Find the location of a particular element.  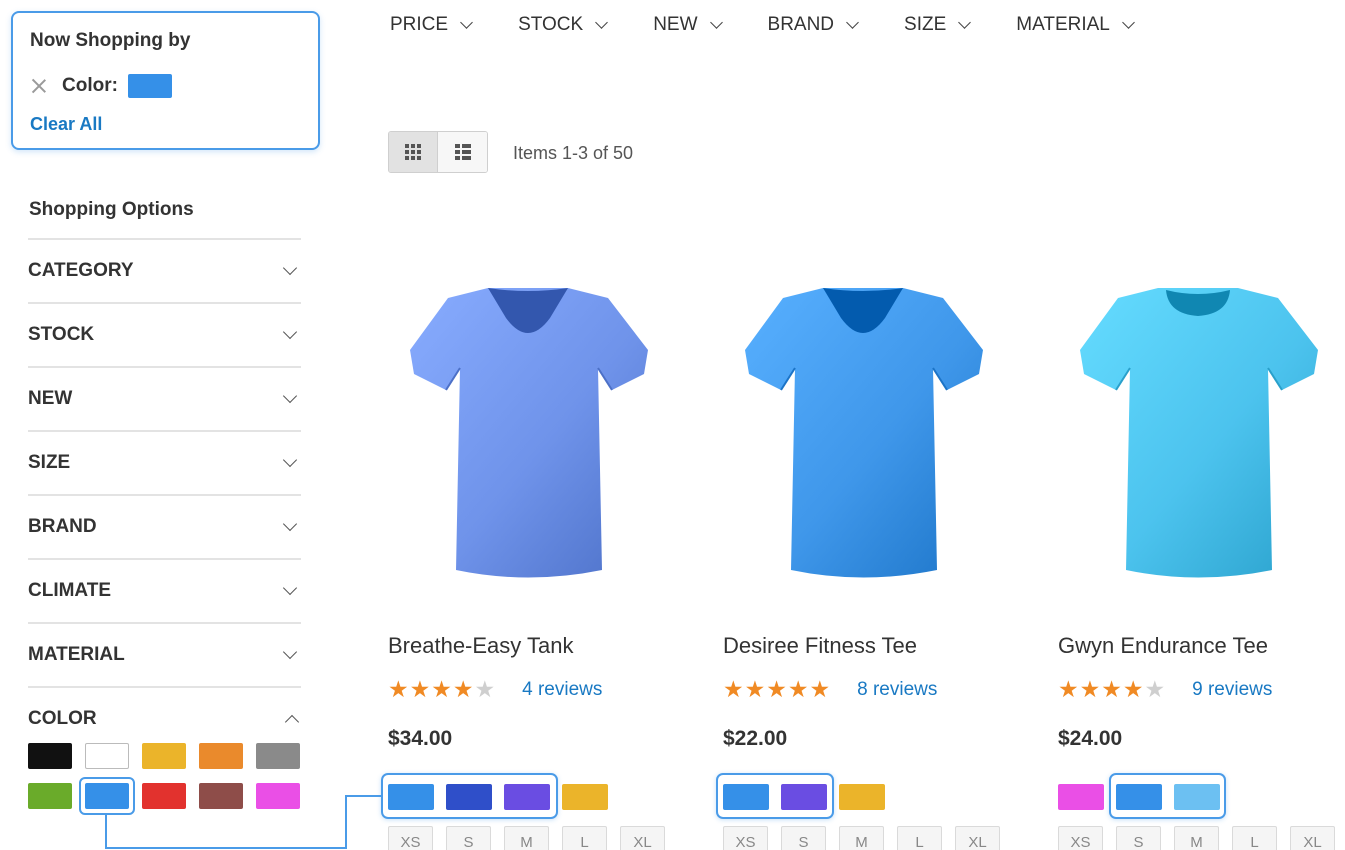

filter-label: STOCK is located at coordinates (61, 334).